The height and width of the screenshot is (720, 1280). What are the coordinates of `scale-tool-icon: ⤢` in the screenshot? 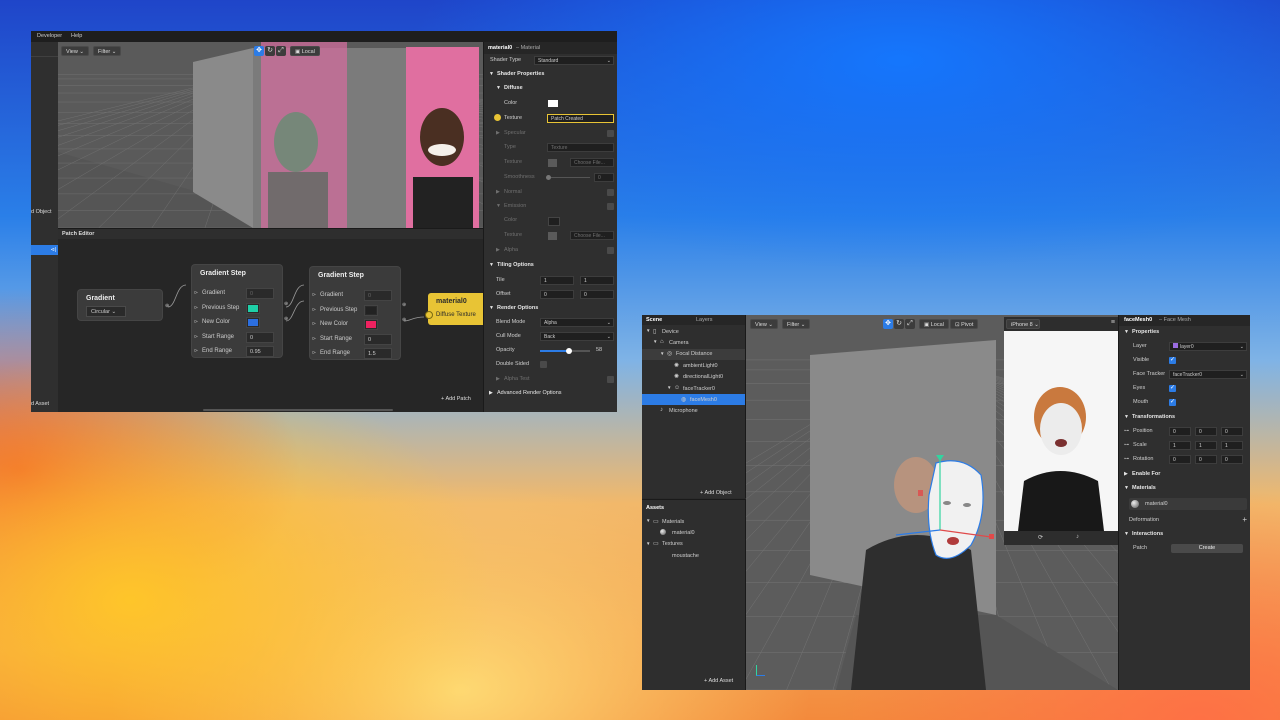 It's located at (281, 51).